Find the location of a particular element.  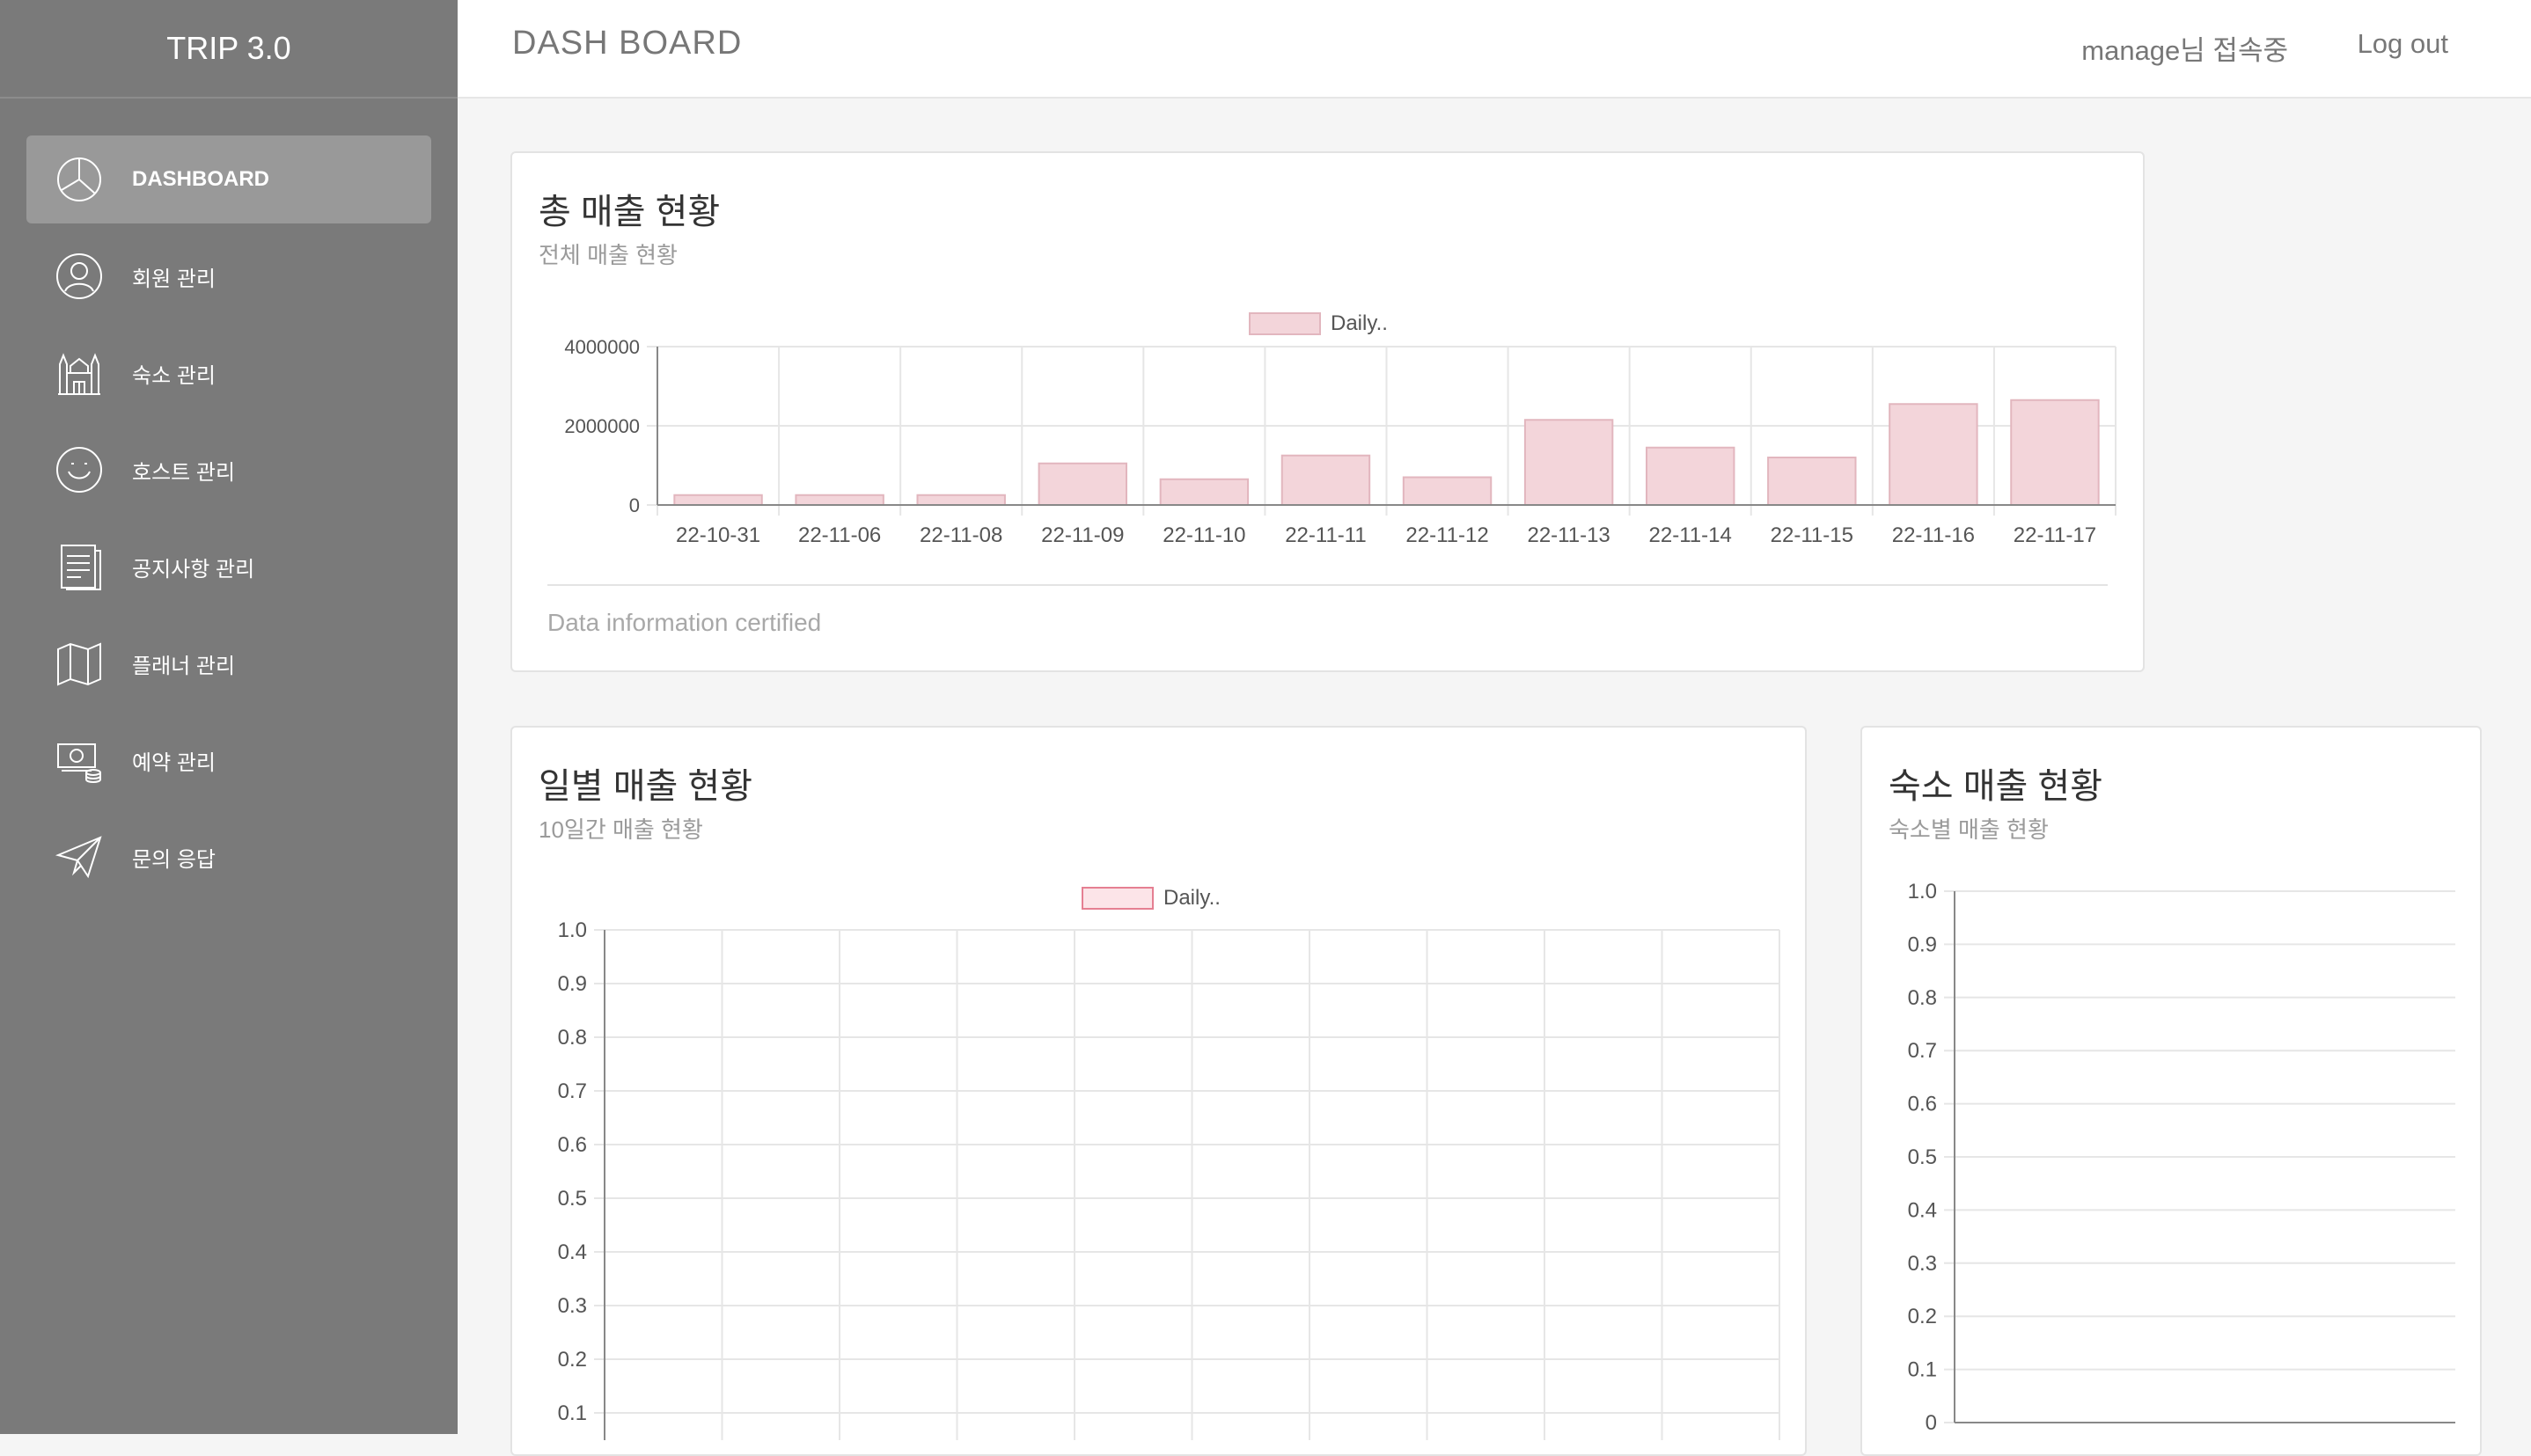

x-tick-label: 22-11-12 is located at coordinates (1446, 535).